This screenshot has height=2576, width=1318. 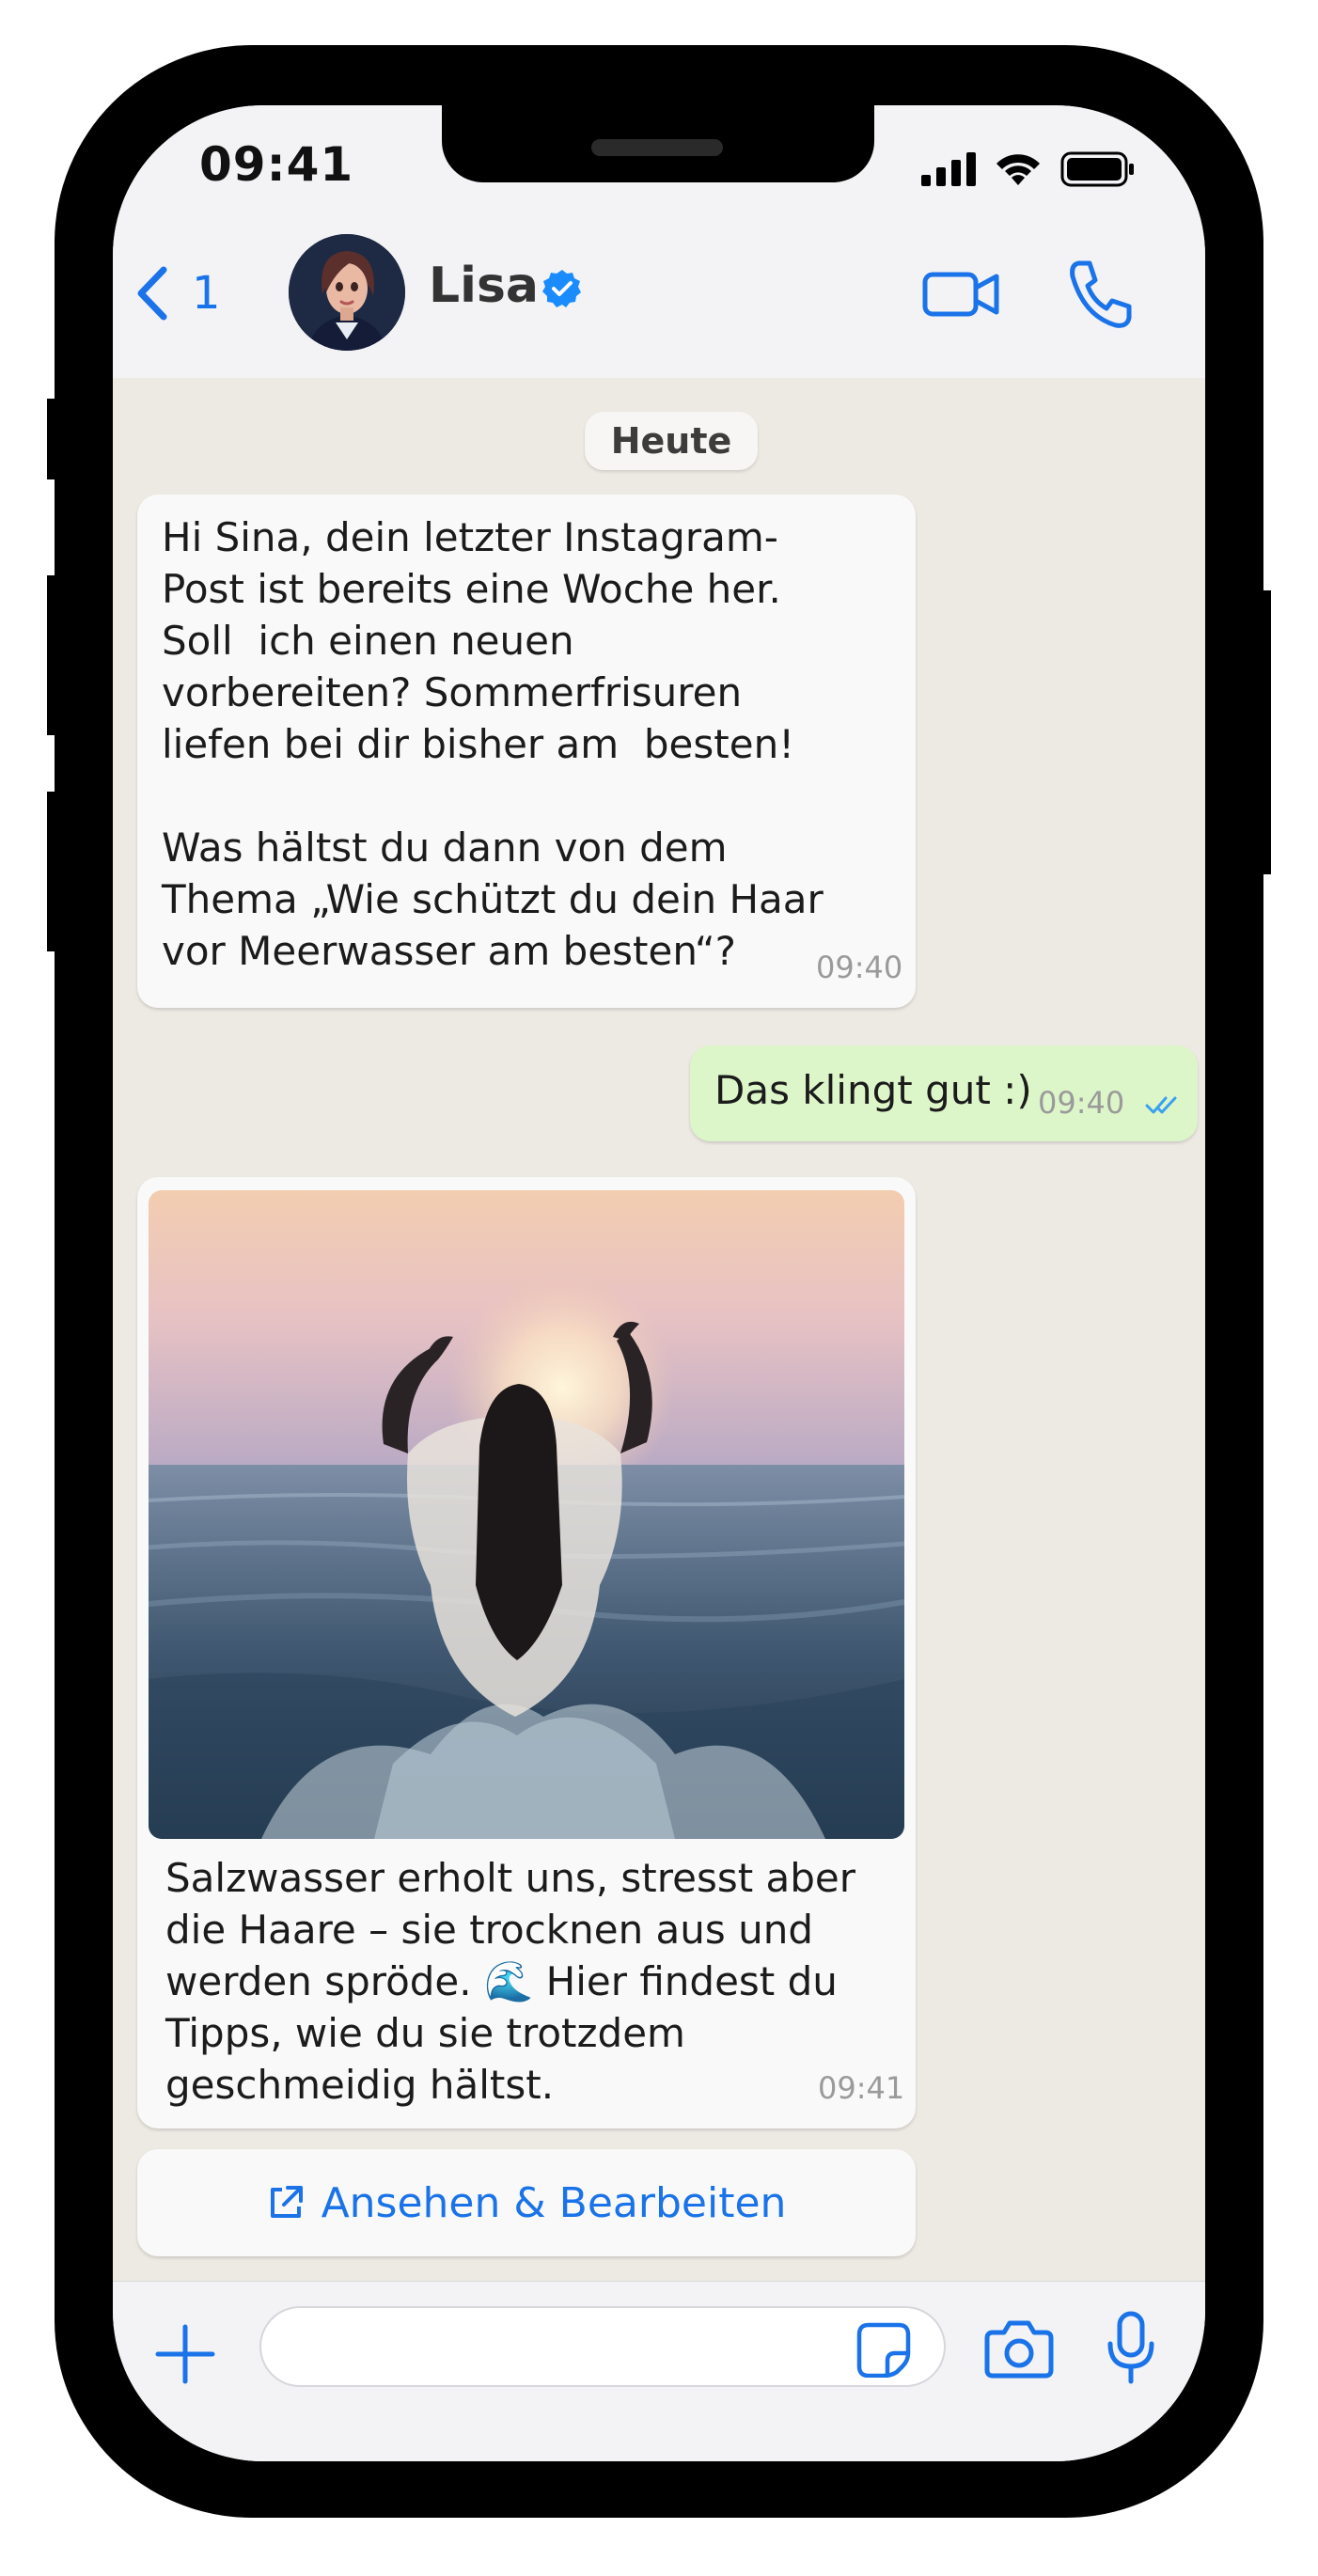 I want to click on sticker-icon, so click(x=883, y=2350).